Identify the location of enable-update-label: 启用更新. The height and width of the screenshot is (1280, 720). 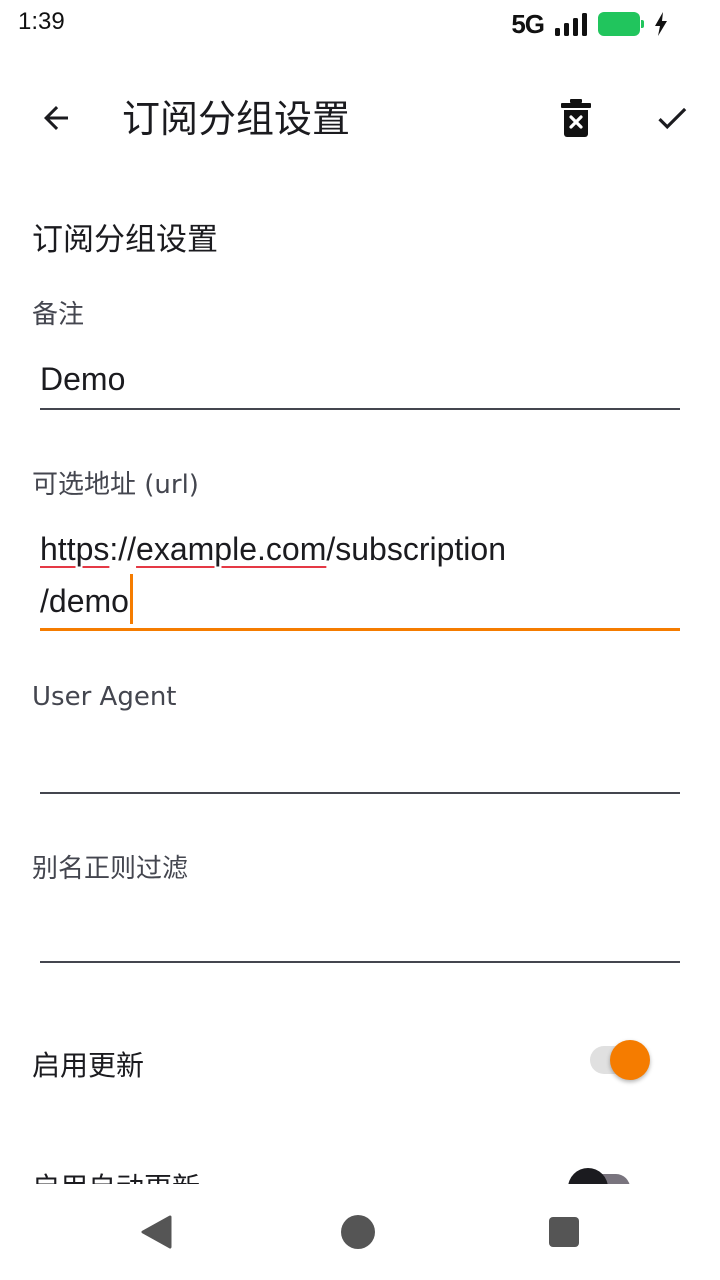
(88, 1065).